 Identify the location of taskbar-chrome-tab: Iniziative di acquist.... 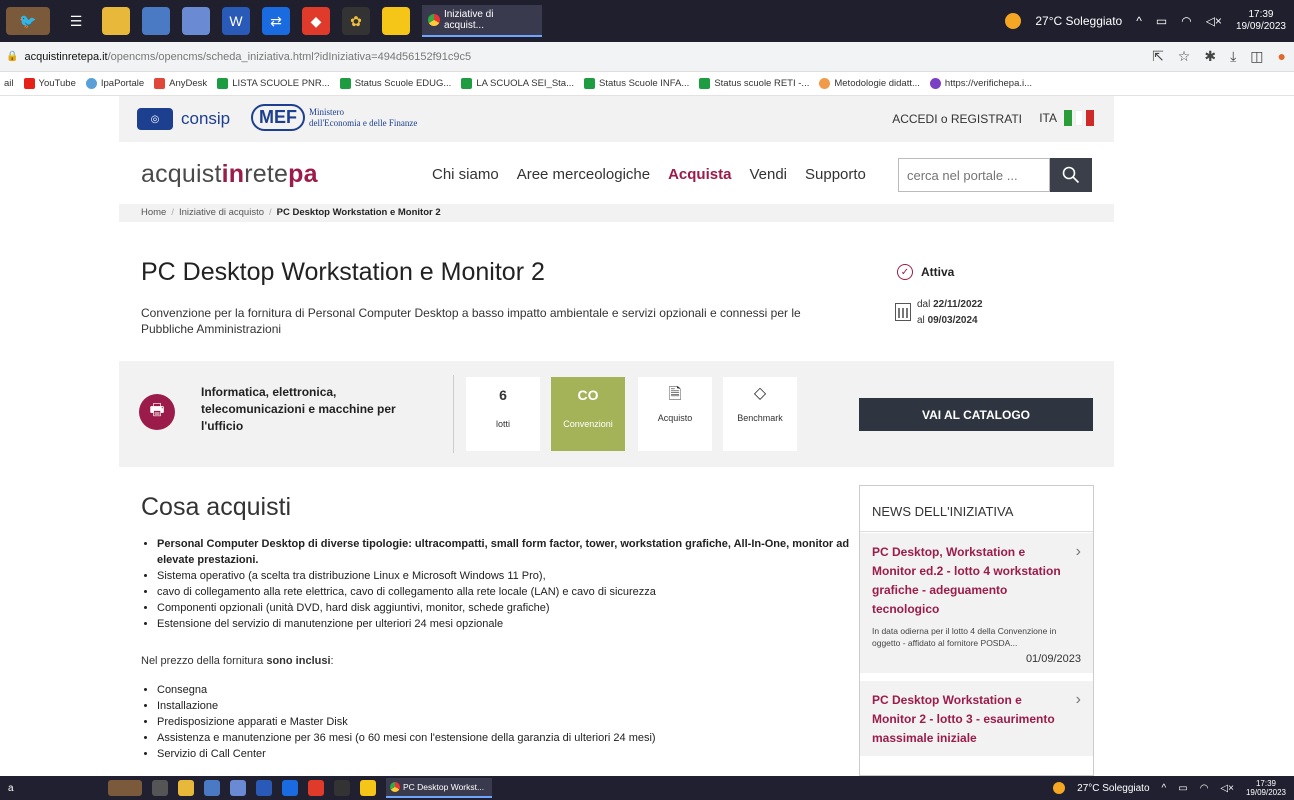
(482, 21).